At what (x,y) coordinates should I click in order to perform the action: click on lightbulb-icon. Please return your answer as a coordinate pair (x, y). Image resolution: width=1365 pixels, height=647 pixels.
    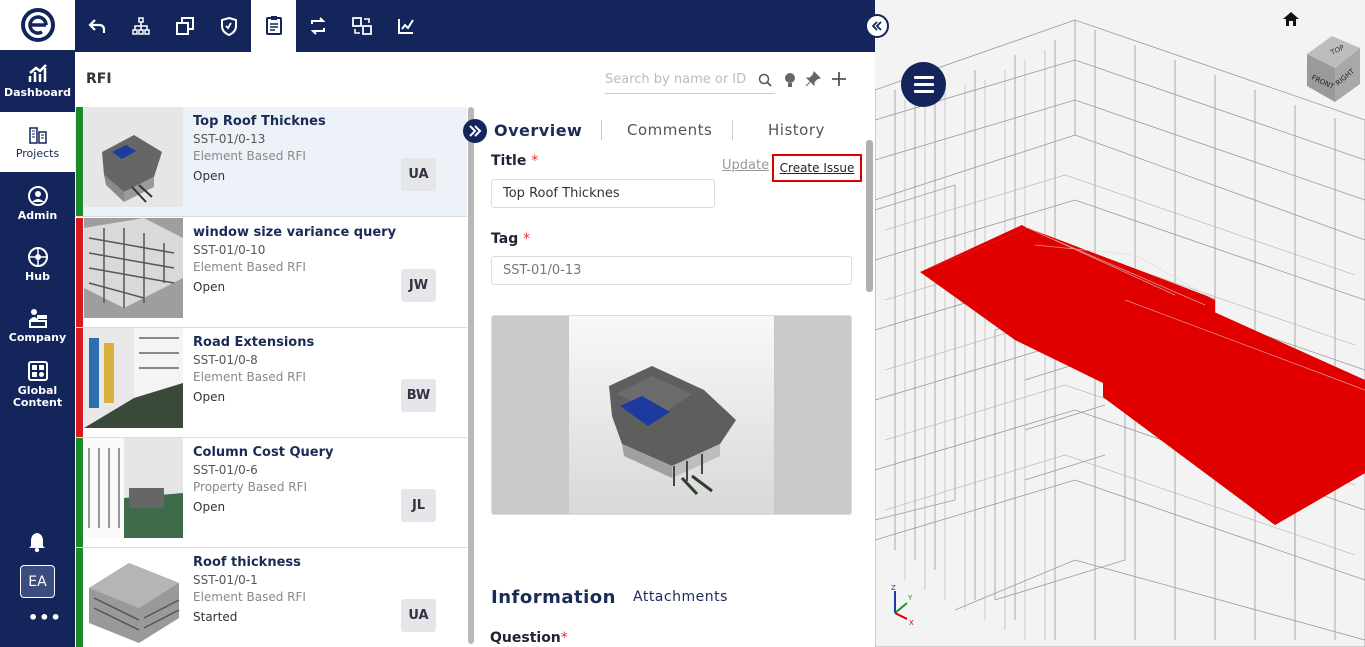
    Looking at the image, I should click on (790, 80).